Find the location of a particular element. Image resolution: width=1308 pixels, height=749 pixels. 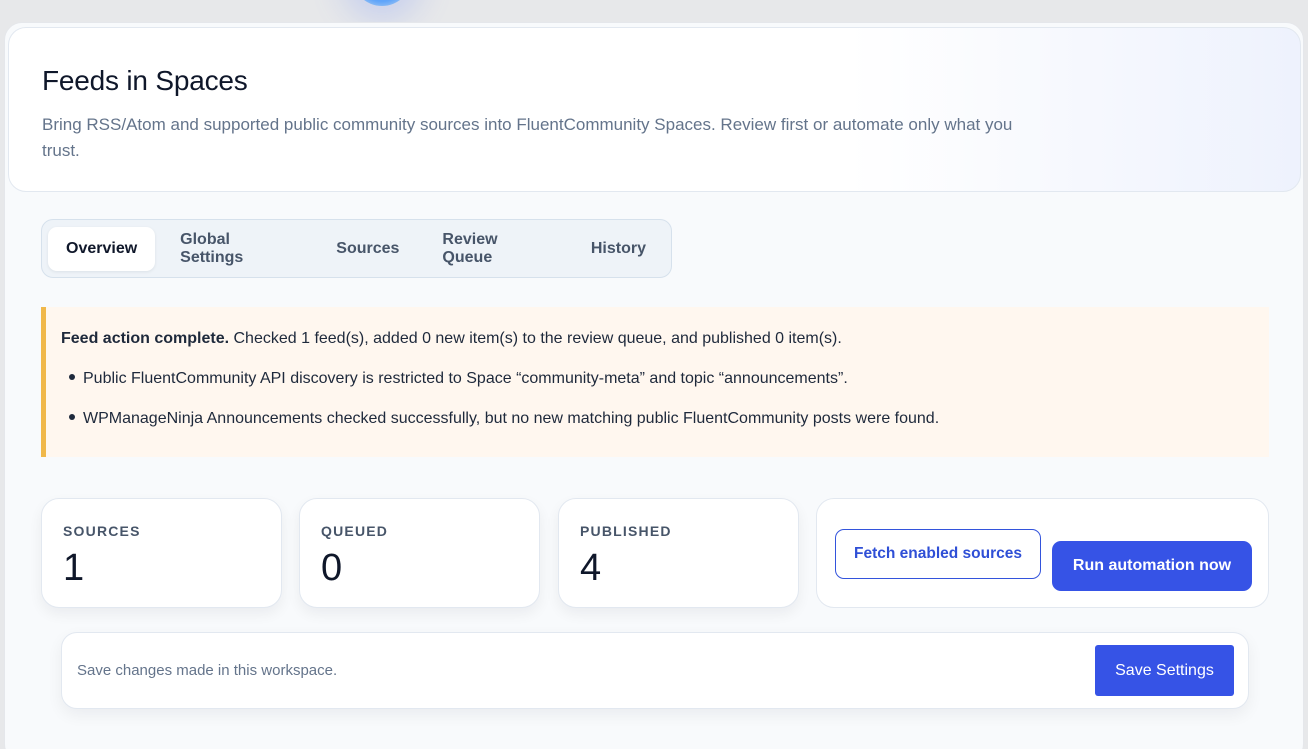

page-title: Feeds in Spaces is located at coordinates (145, 80).